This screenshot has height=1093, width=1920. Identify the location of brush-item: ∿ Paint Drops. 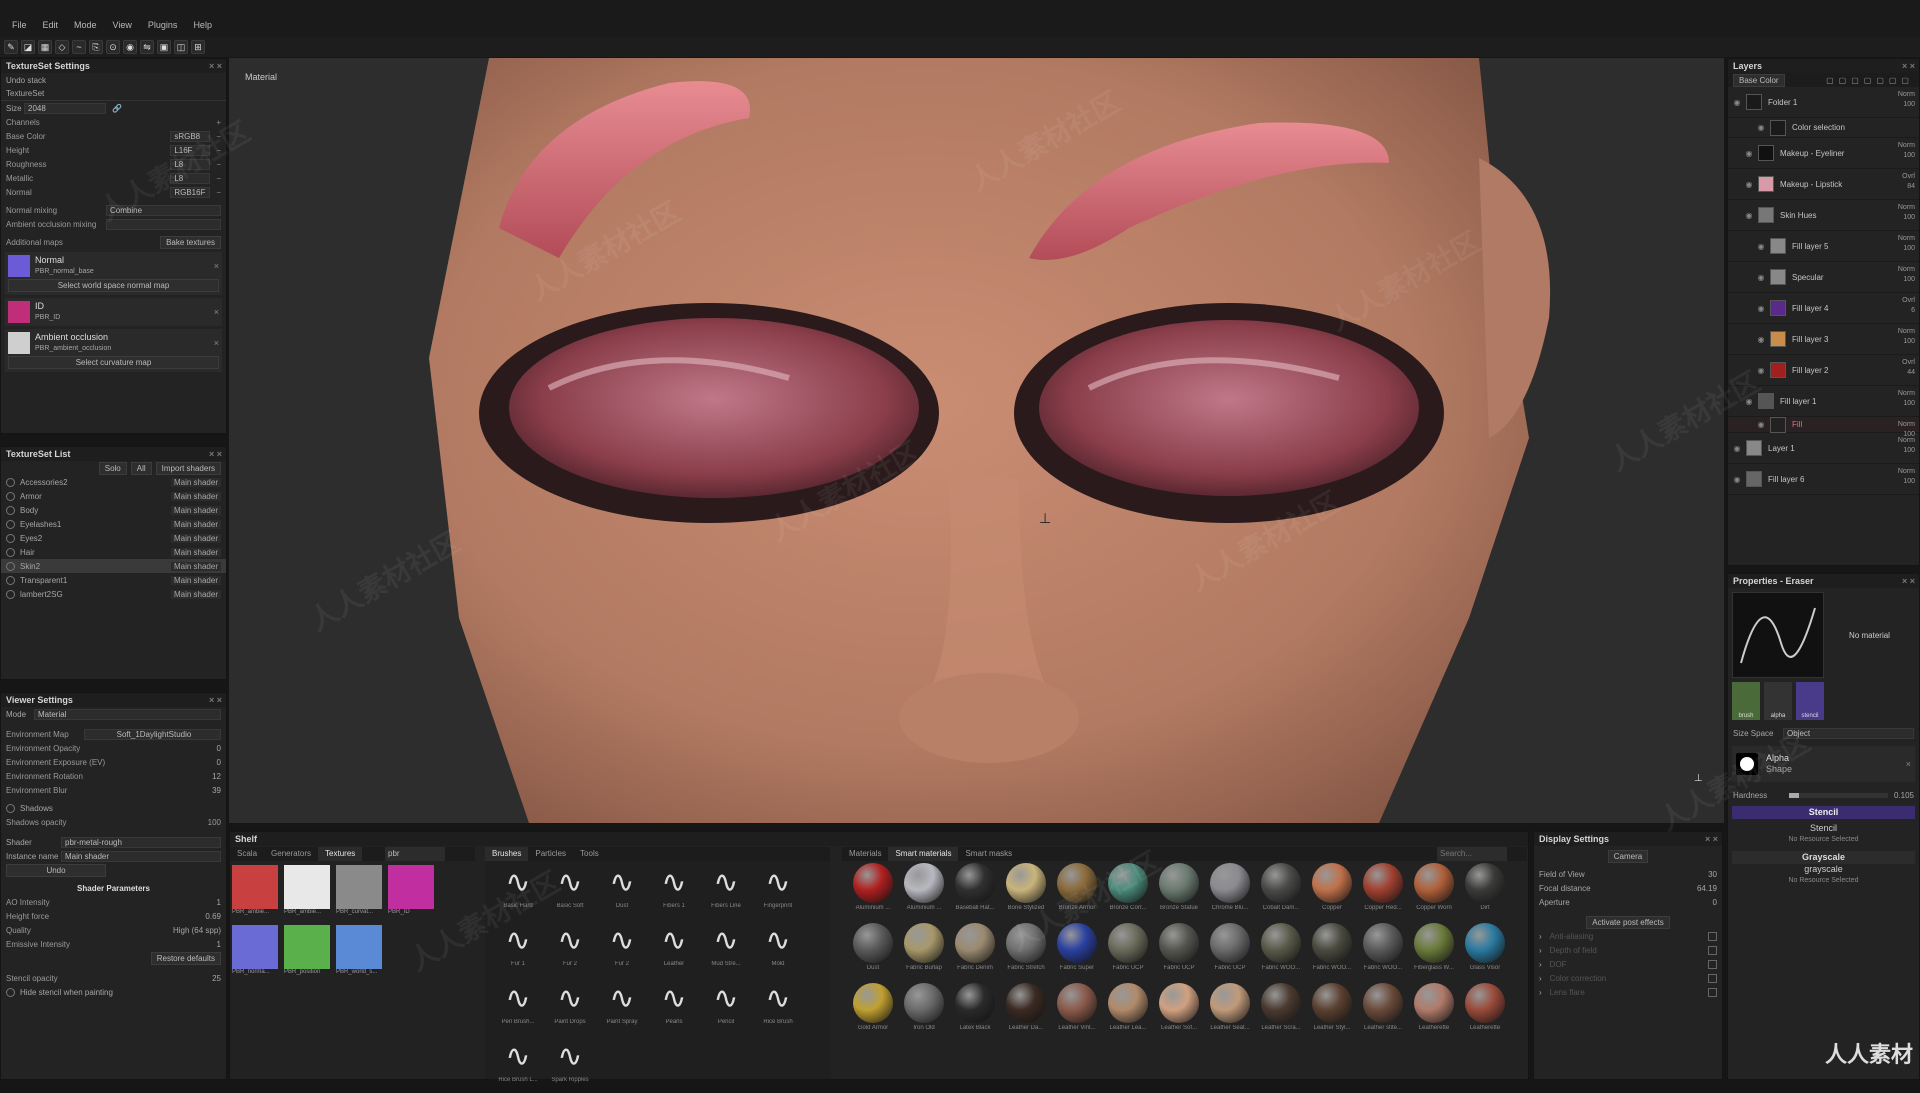
(570, 1007).